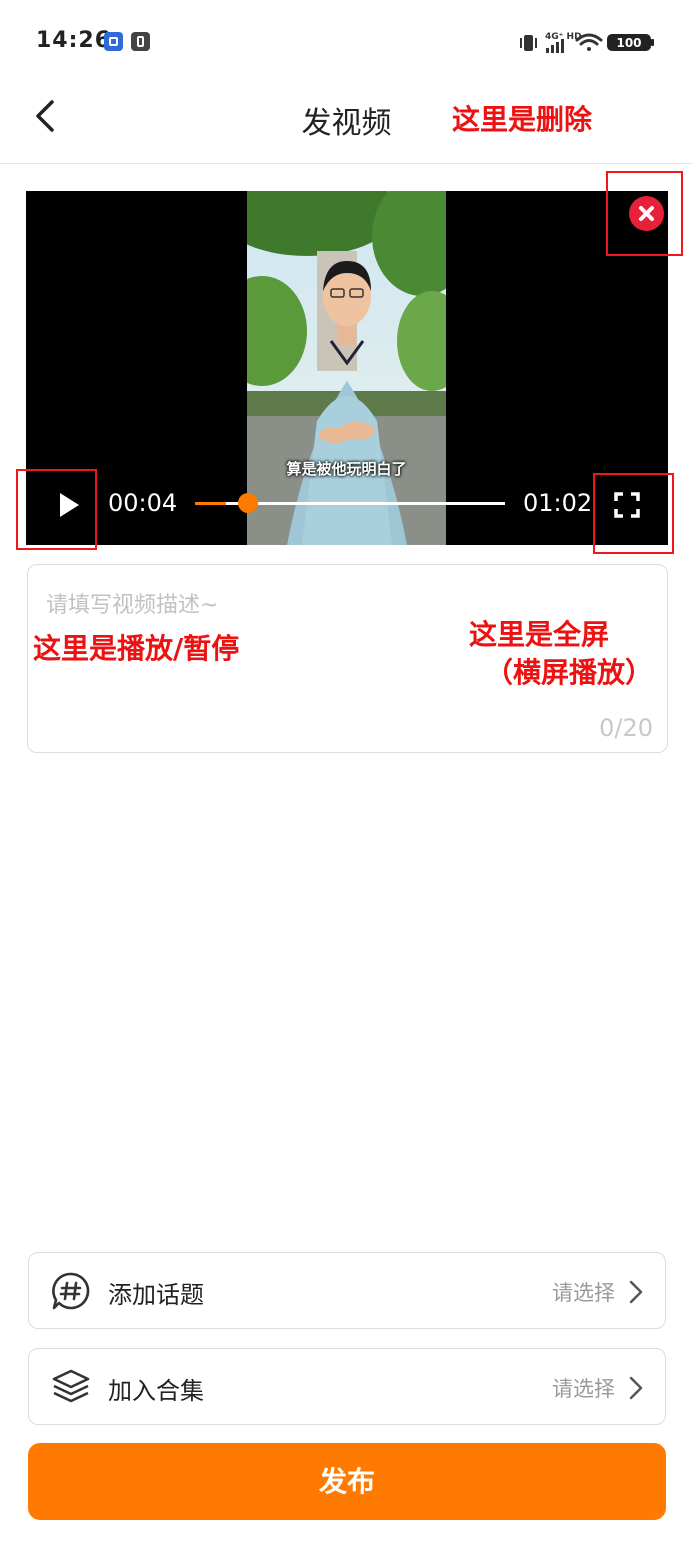  What do you see at coordinates (113, 41) in the screenshot?
I see `app-notification-icon` at bounding box center [113, 41].